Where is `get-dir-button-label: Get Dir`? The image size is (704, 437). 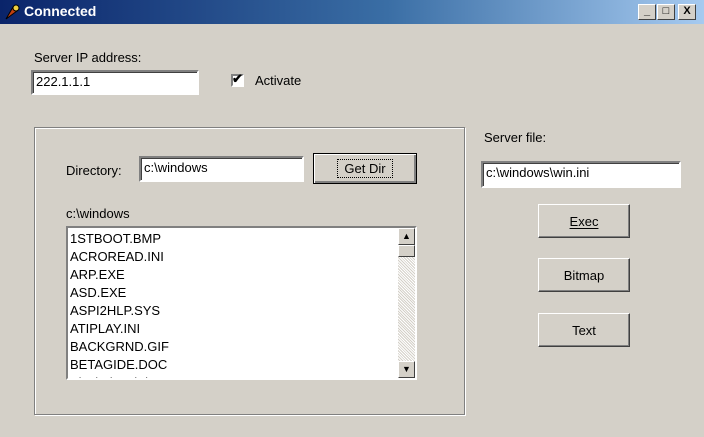 get-dir-button-label: Get Dir is located at coordinates (365, 168).